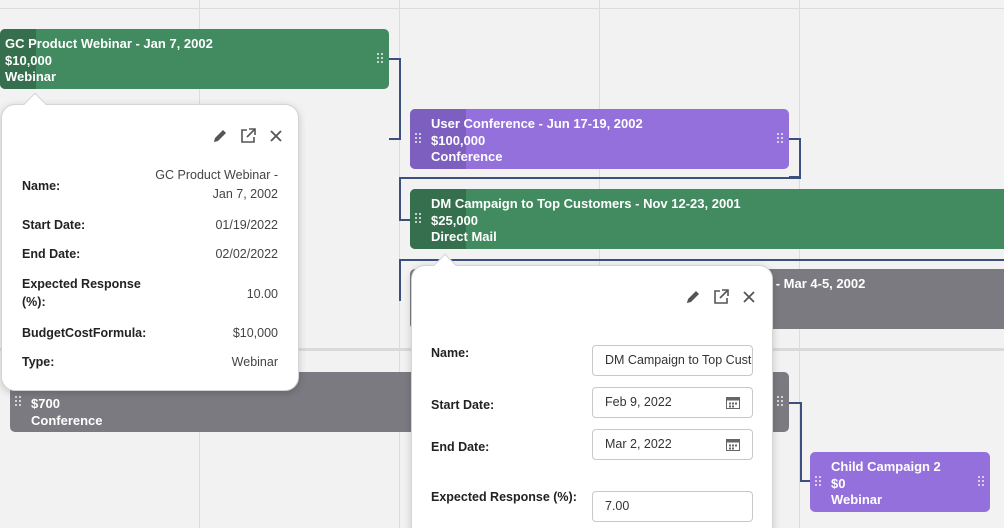  I want to click on budget-cost-value: $10,000, so click(255, 333).